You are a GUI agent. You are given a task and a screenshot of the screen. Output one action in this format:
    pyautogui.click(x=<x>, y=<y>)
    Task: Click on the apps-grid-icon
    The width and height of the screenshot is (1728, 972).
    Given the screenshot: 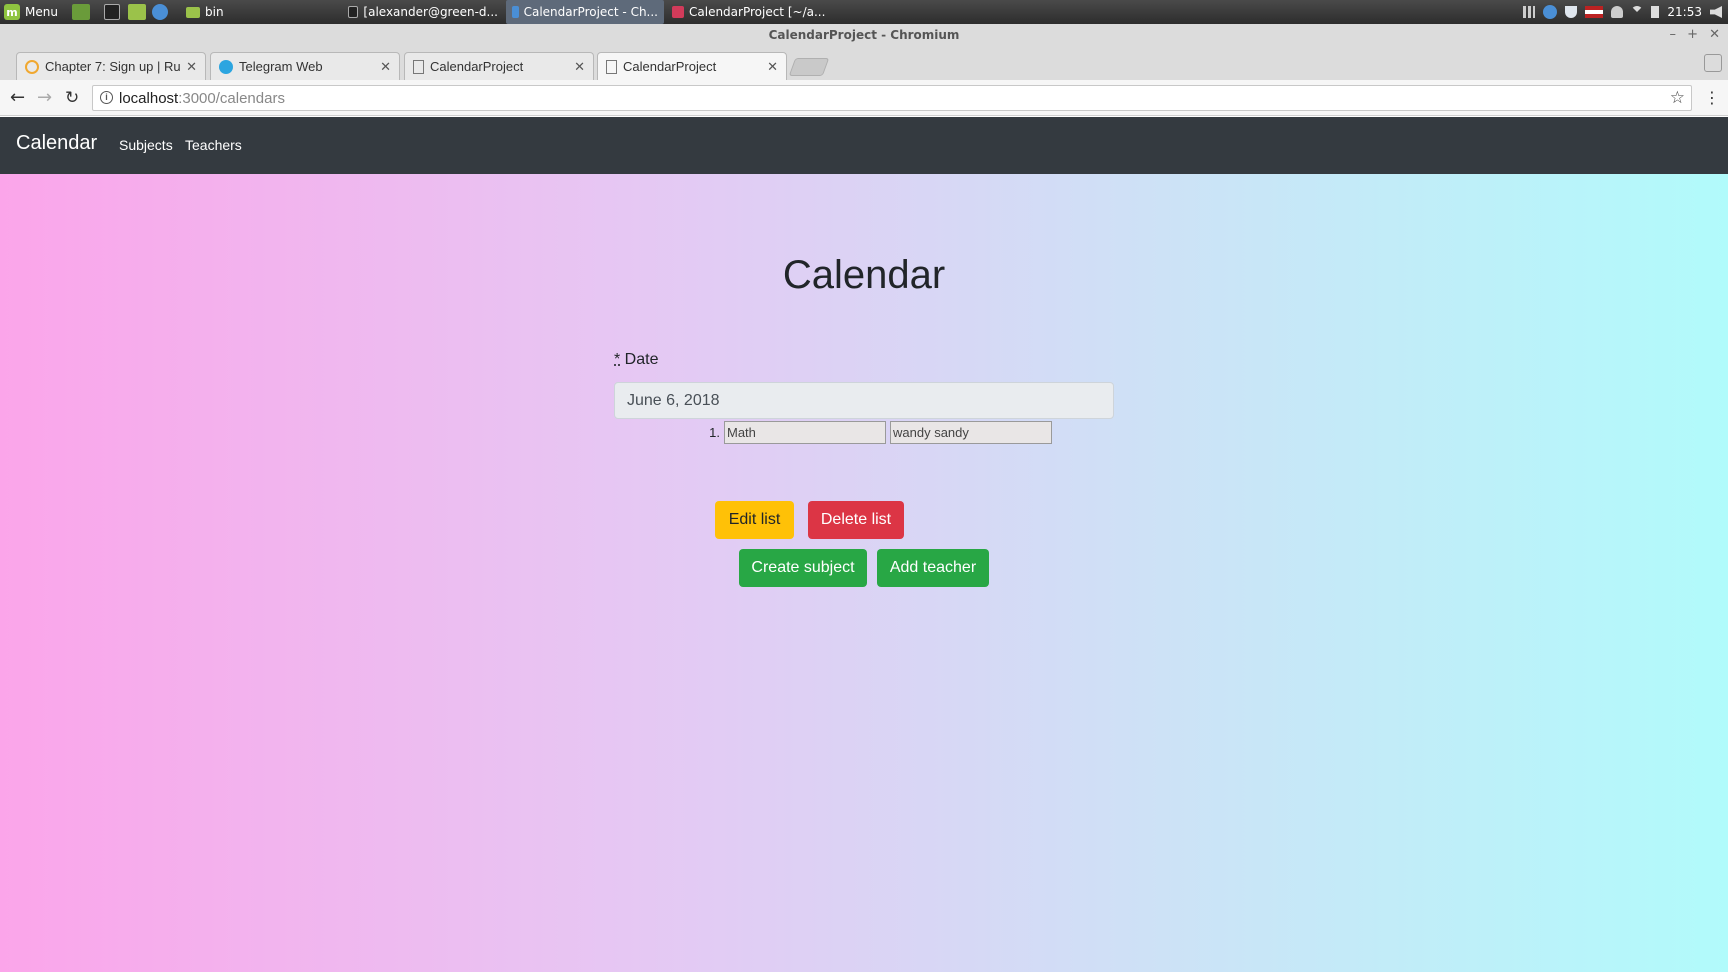 What is the action you would take?
    pyautogui.click(x=1529, y=12)
    